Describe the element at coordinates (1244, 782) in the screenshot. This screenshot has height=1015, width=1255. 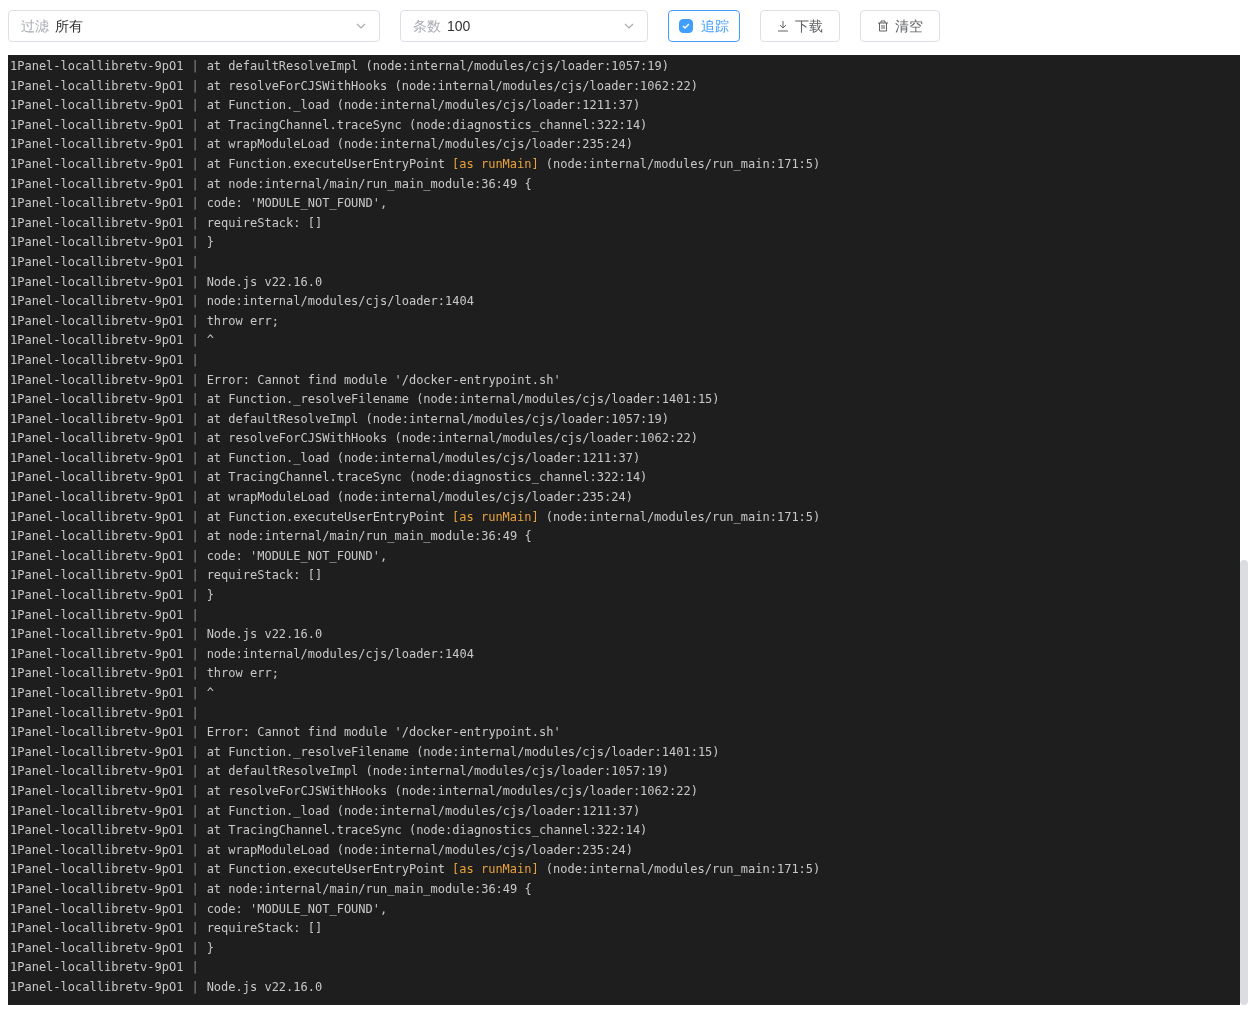
I see `scrollbar-thumb` at that location.